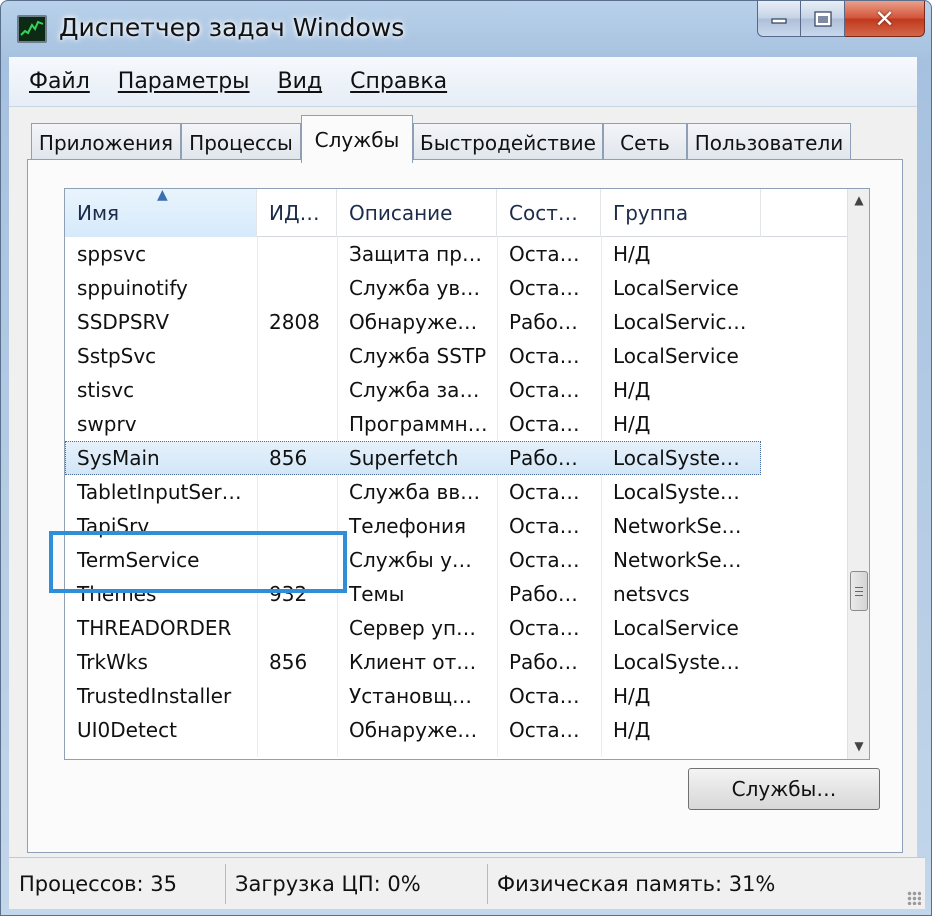  Describe the element at coordinates (106, 390) in the screenshot. I see `service-name: stisvc` at that location.